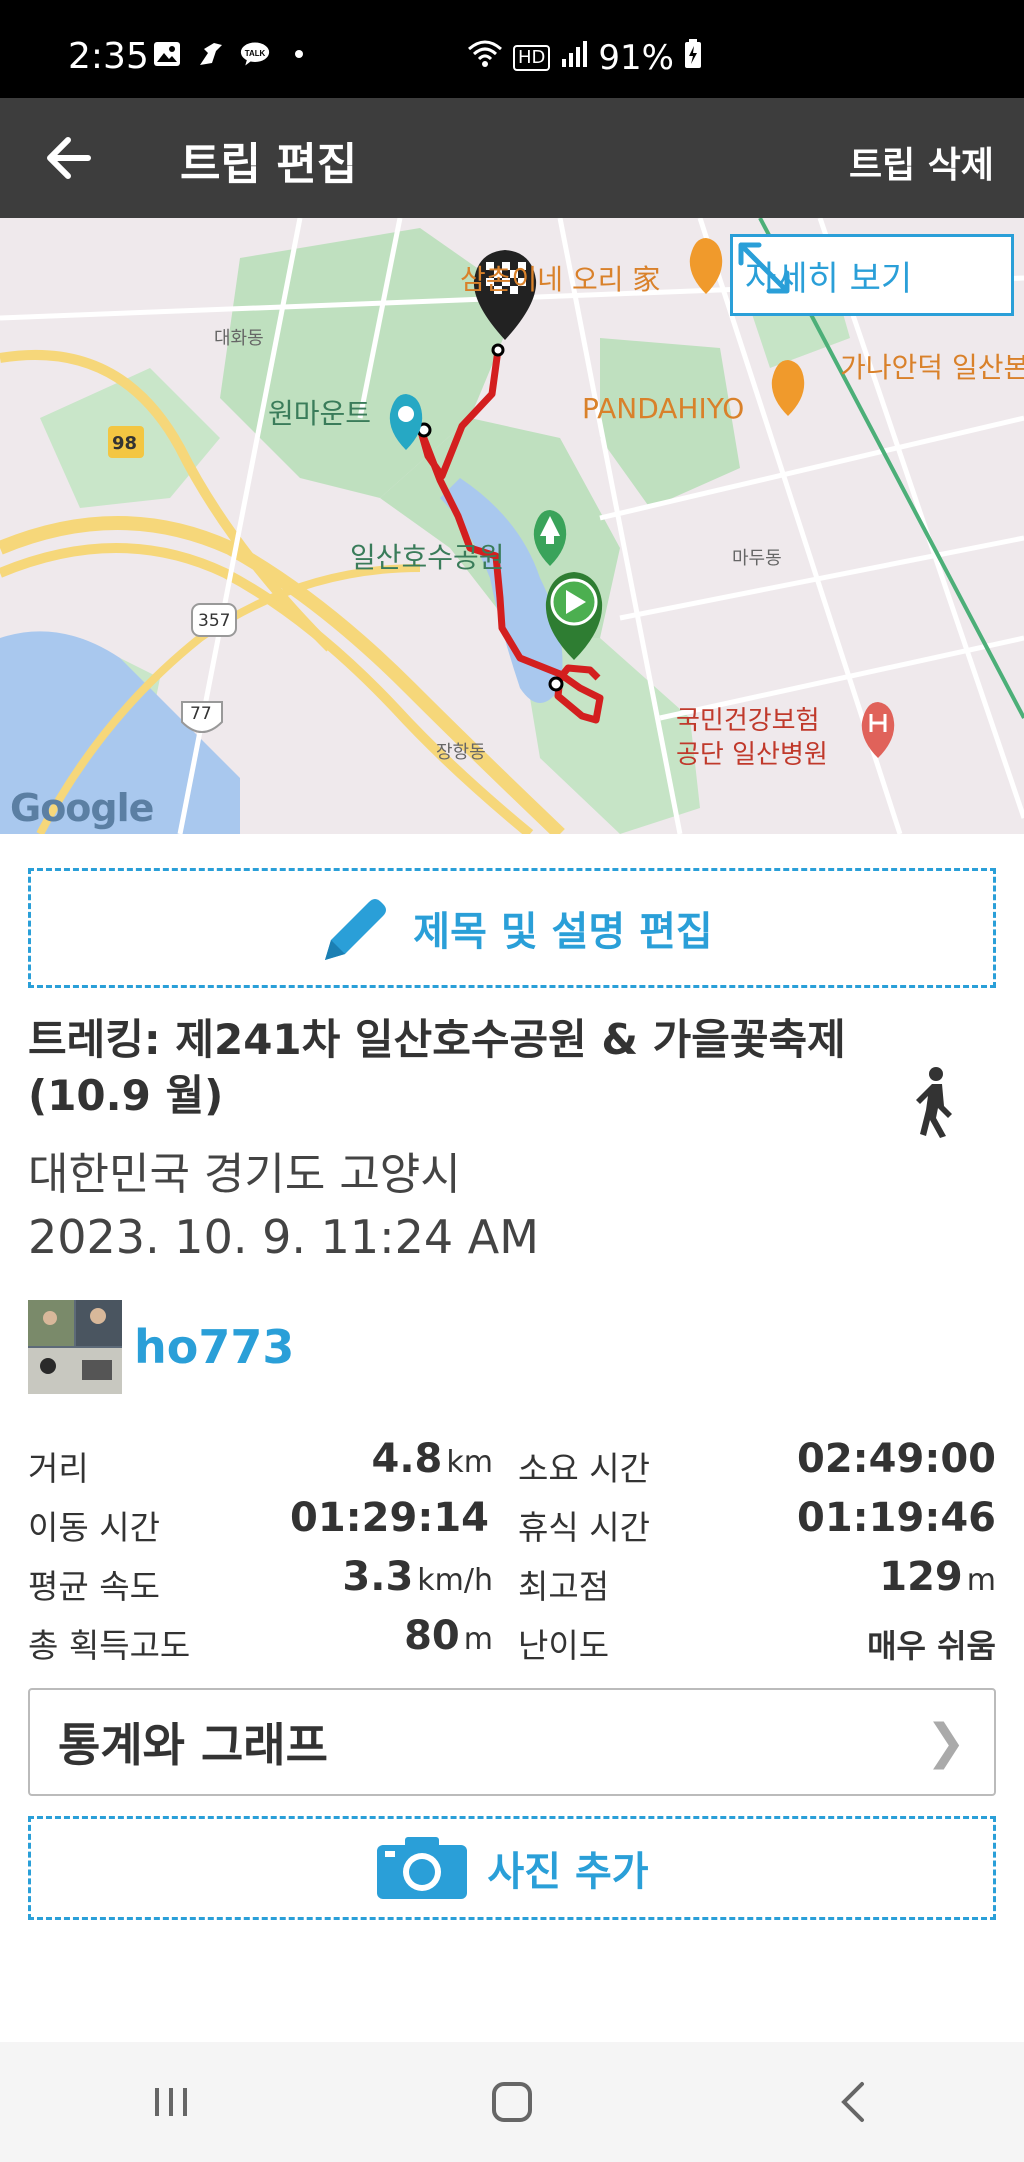 The height and width of the screenshot is (2162, 1024). I want to click on hd-badge: HD, so click(532, 58).